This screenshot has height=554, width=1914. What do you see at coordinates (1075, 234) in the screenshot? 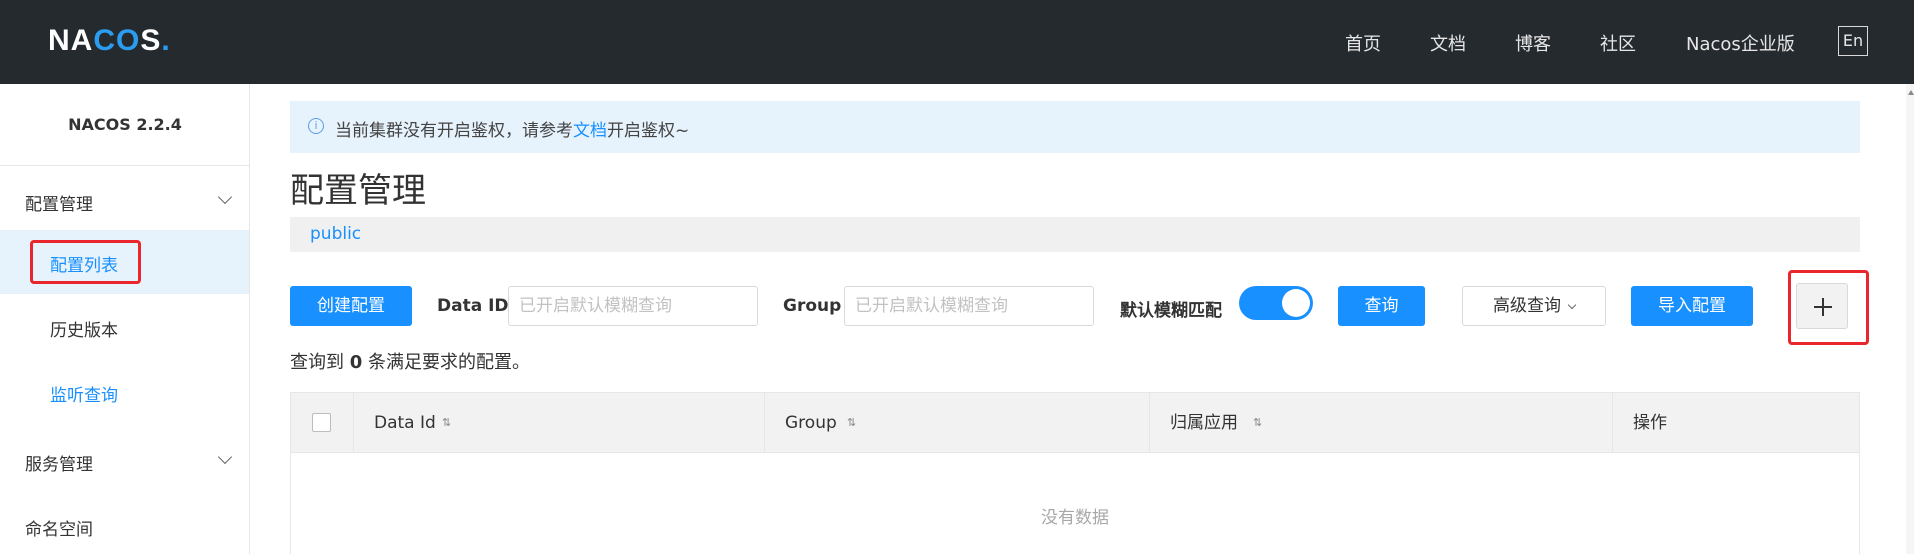
I see `namespace-bar: public` at bounding box center [1075, 234].